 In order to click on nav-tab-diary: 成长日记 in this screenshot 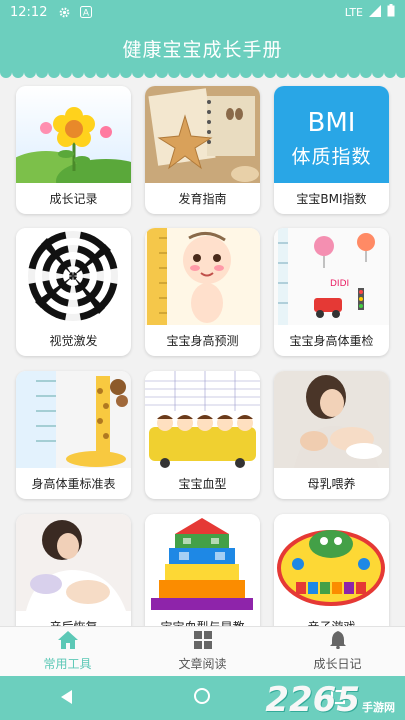, I will do `click(337, 651)`.